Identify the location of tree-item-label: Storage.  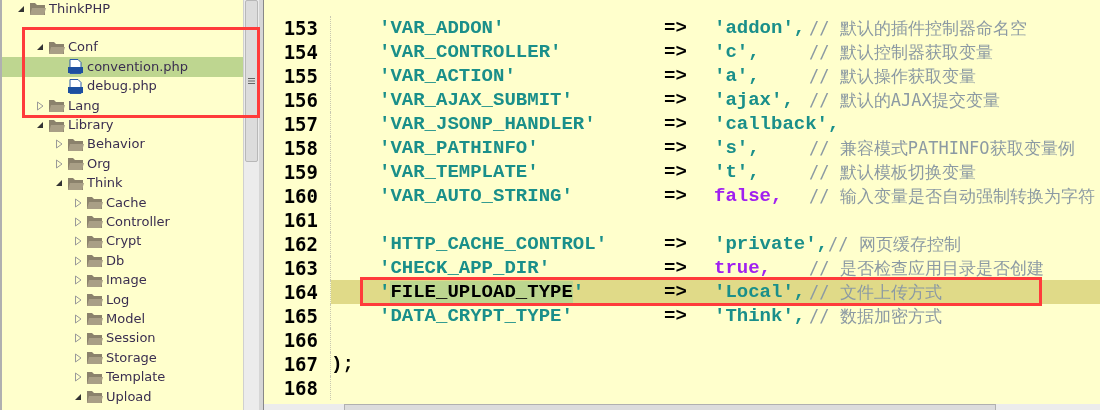
(131, 357).